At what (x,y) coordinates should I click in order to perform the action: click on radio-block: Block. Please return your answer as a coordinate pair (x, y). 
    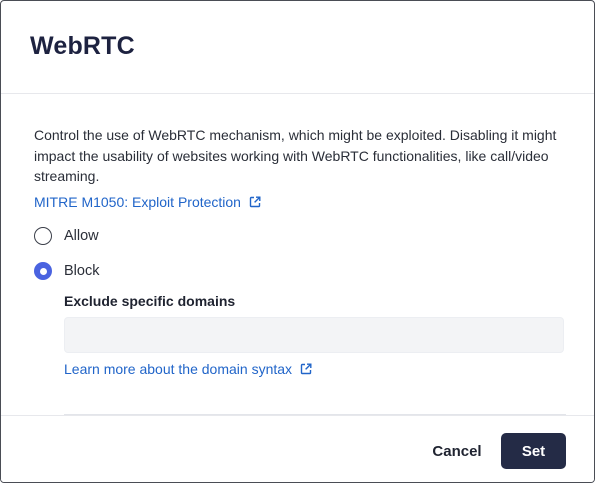
    Looking at the image, I should click on (66, 271).